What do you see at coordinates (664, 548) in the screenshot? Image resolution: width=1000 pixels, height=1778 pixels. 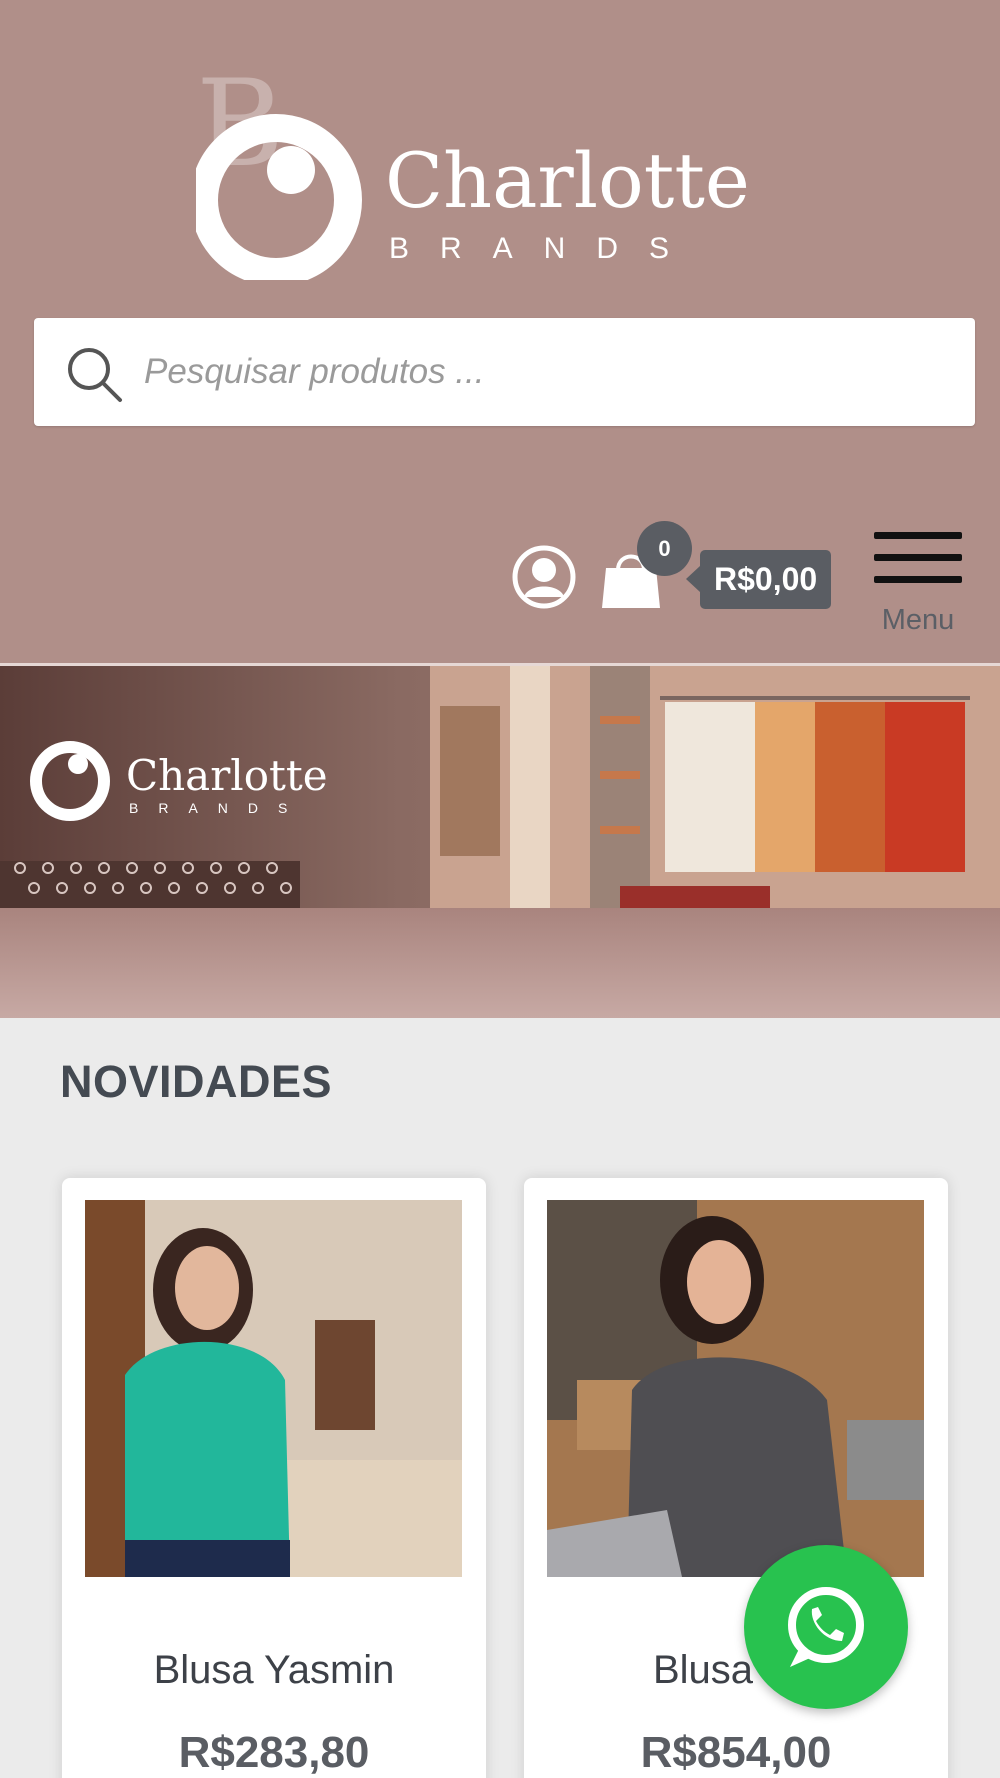 I see `cart-count-badge: 0` at bounding box center [664, 548].